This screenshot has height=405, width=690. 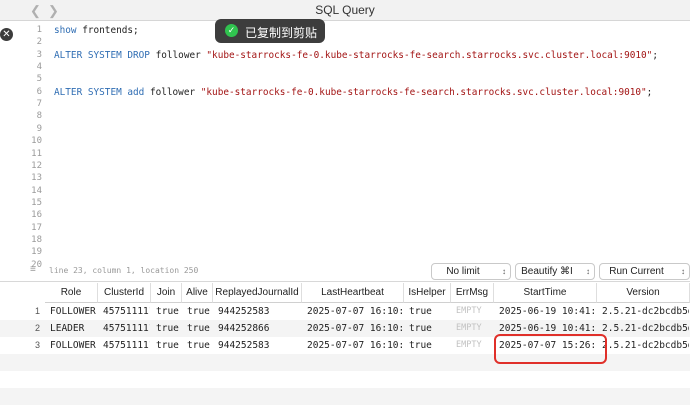 I want to click on column-header: Role, so click(x=71, y=293).